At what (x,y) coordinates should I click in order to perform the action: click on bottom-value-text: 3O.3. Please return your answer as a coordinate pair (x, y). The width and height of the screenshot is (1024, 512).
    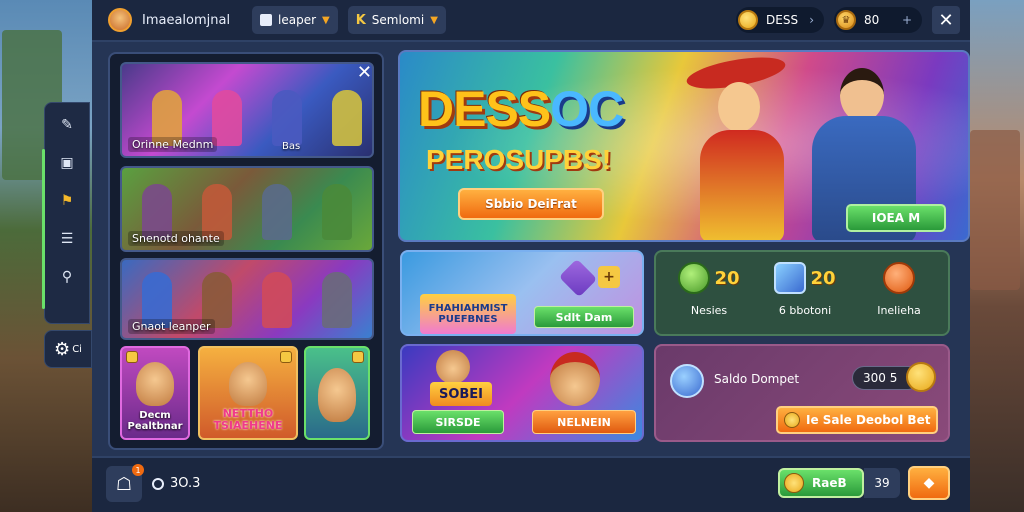
    Looking at the image, I should click on (185, 483).